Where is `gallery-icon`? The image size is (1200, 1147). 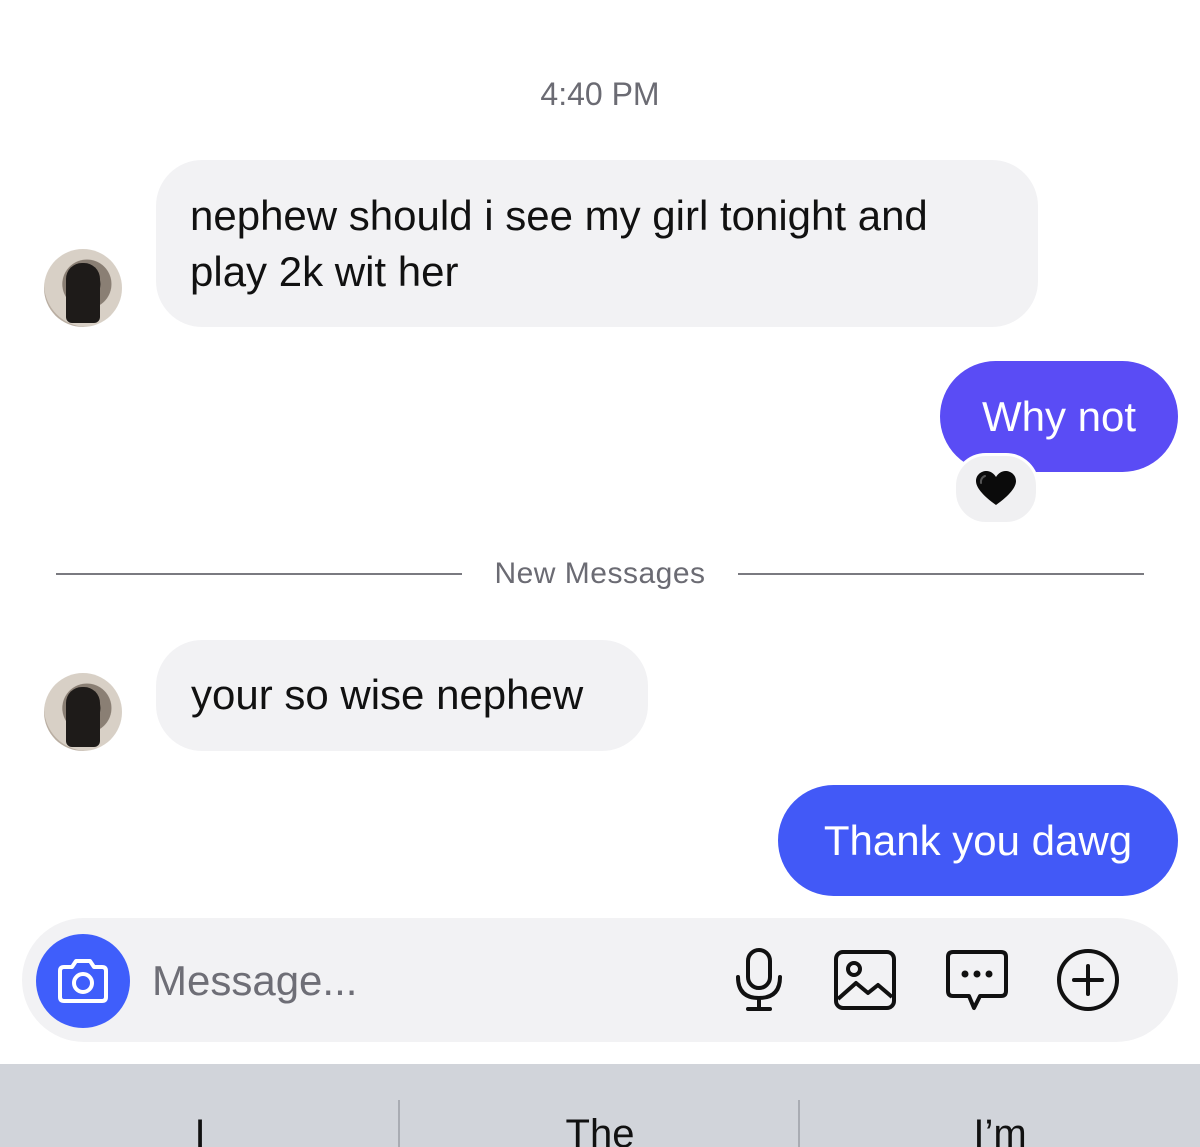 gallery-icon is located at coordinates (865, 980).